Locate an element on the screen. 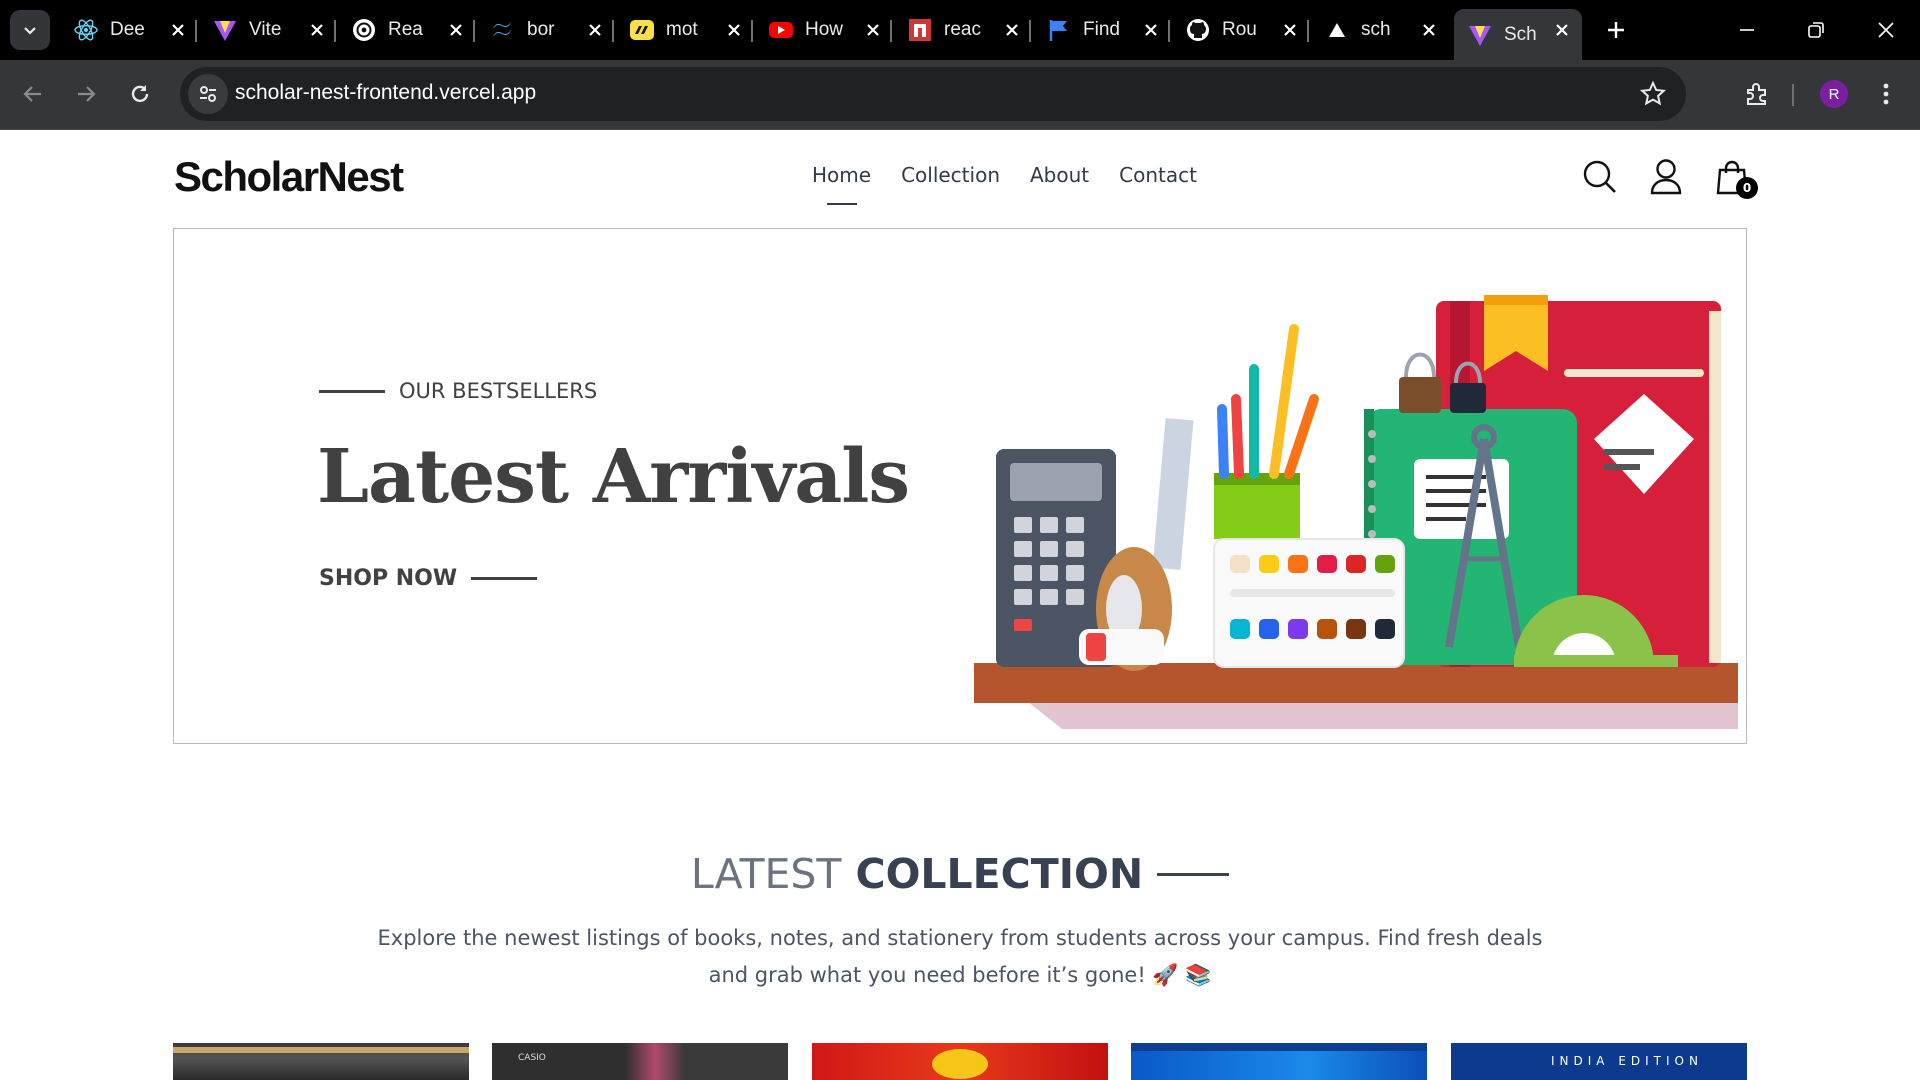 This screenshot has height=1080, width=1920. url-text: scholar-nest-frontend.vercel.app is located at coordinates (385, 93).